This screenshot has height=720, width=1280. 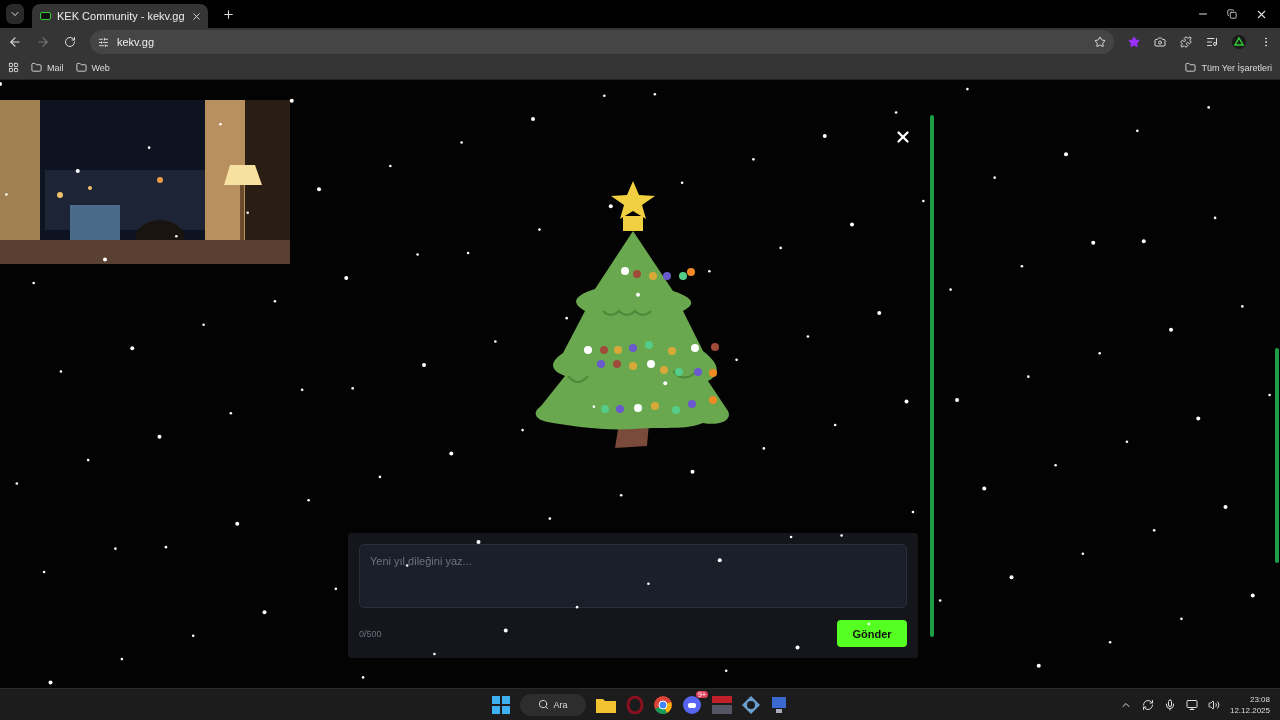 What do you see at coordinates (1186, 42) in the screenshot?
I see `puzzle-icon` at bounding box center [1186, 42].